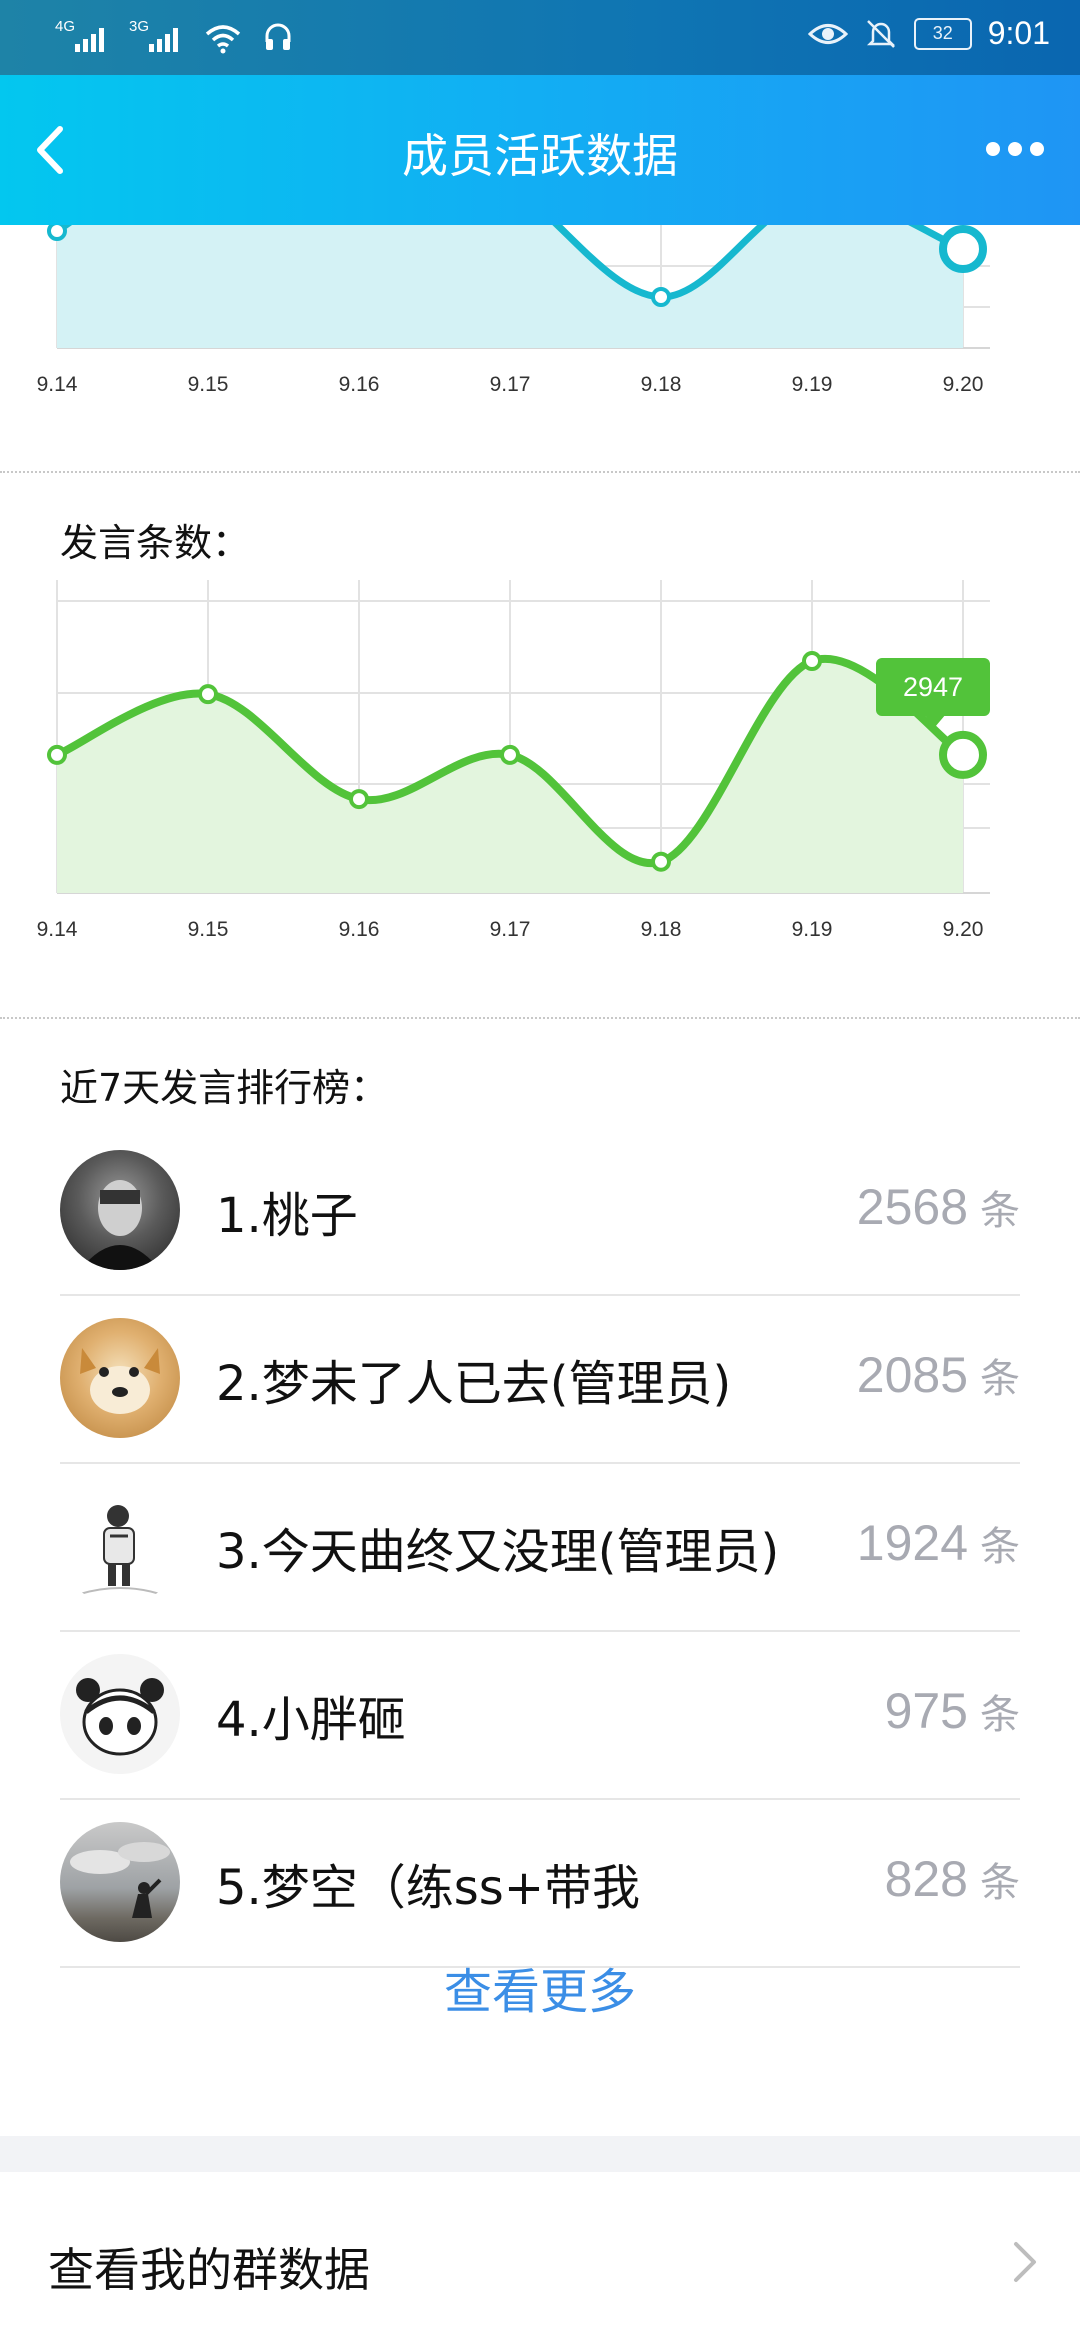  Describe the element at coordinates (938, 1543) in the screenshot. I see `message-count: 1924 条` at that location.